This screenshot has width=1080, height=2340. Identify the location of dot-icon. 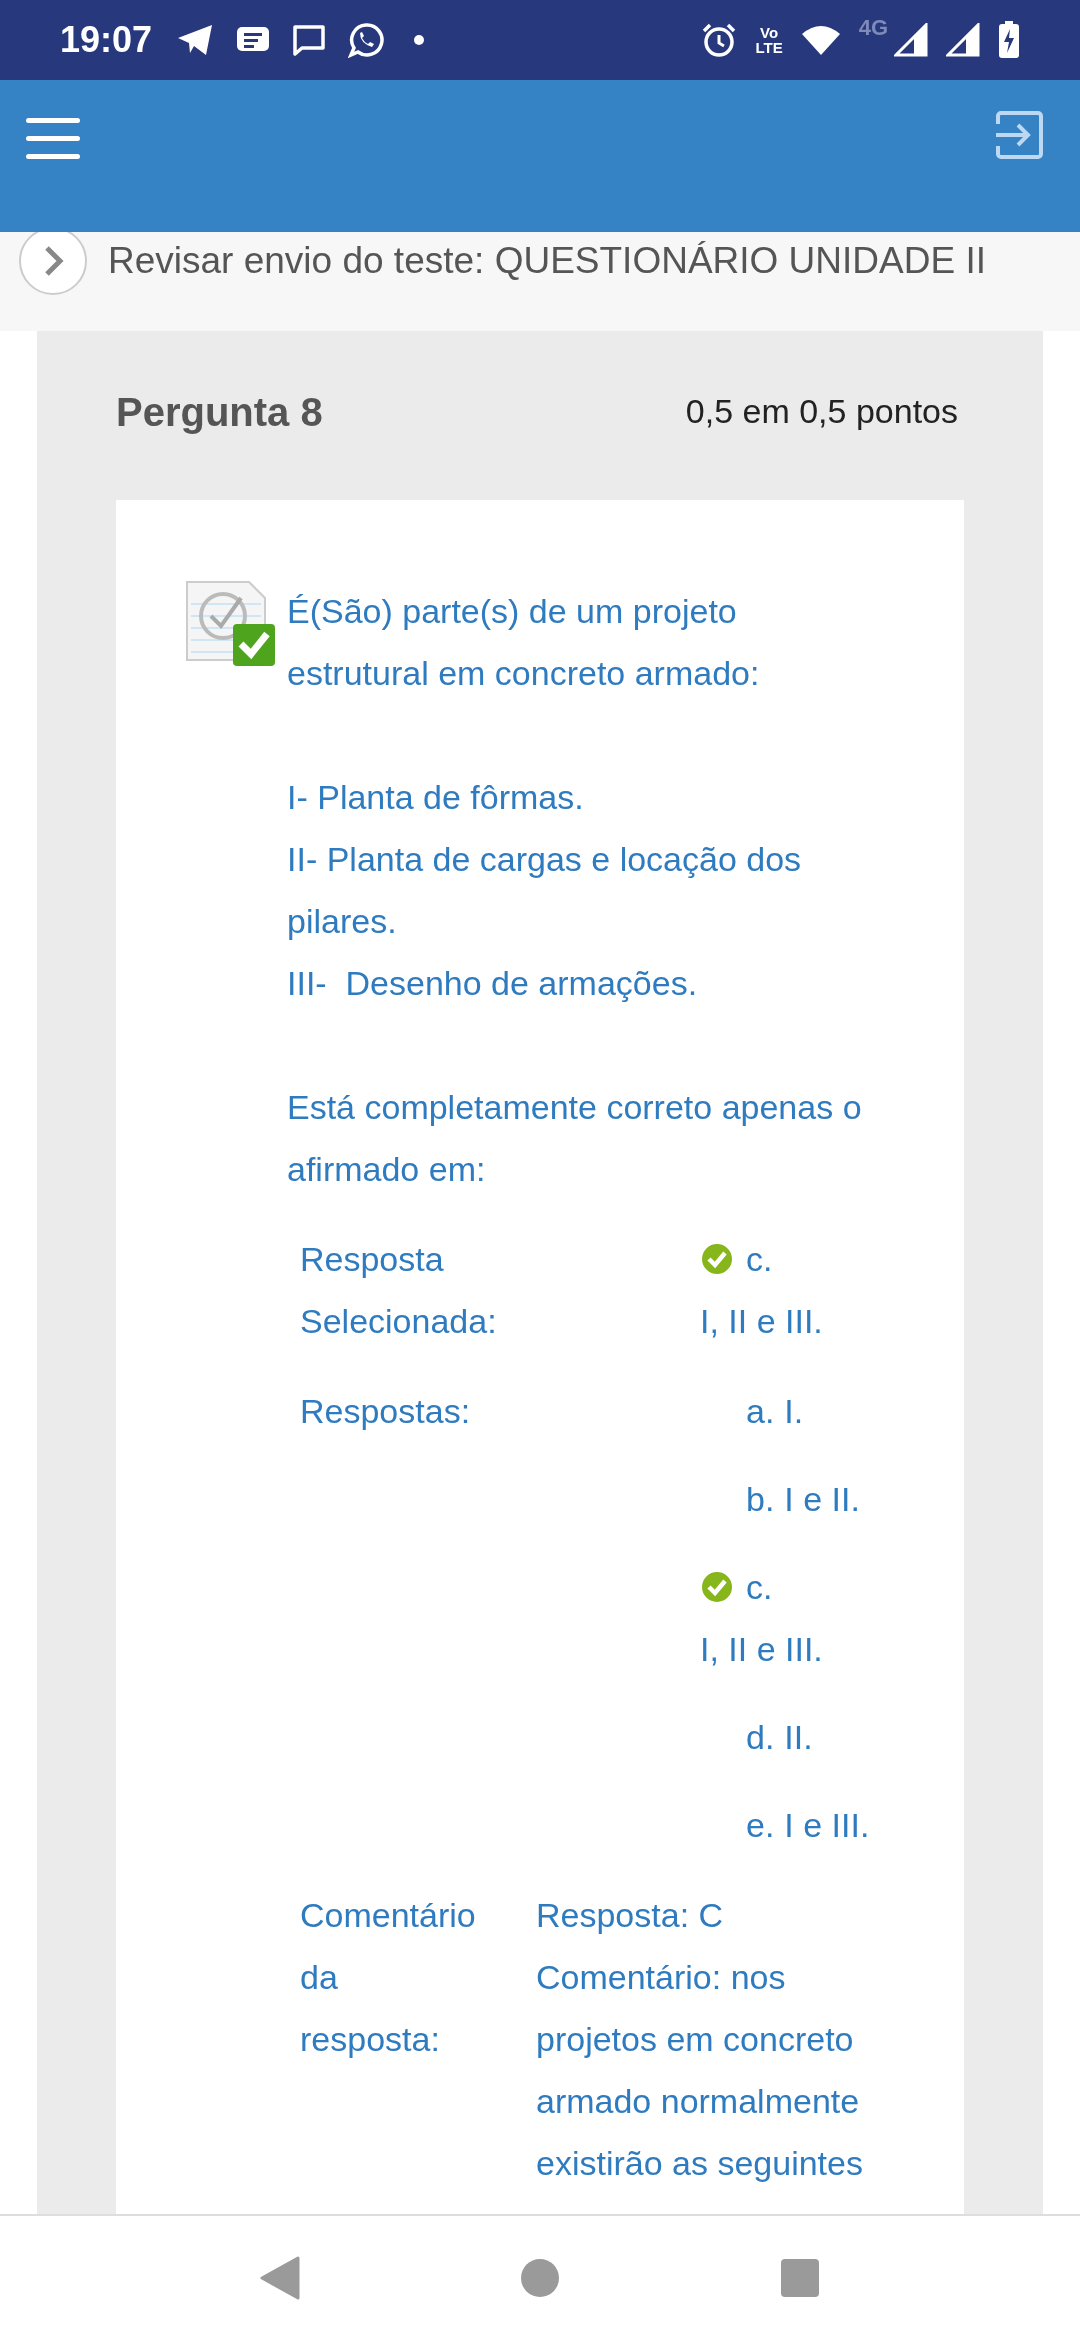
(419, 40).